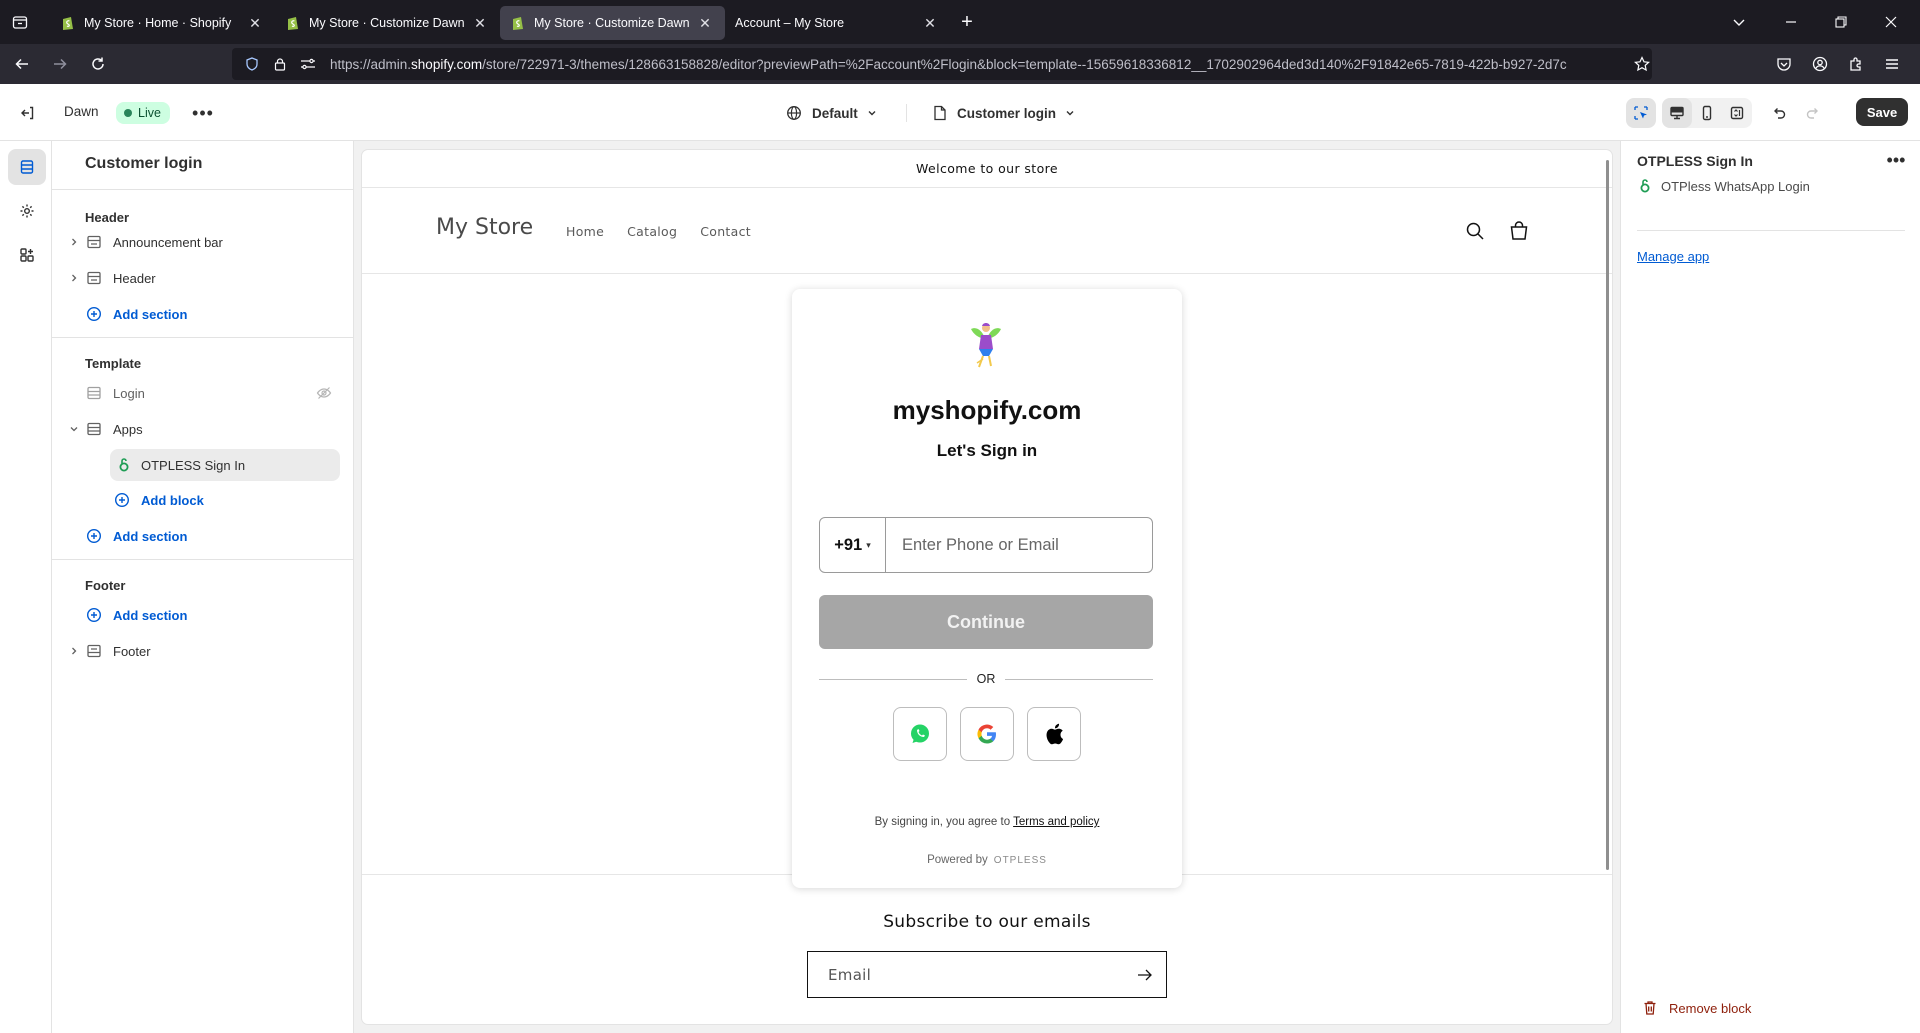 The image size is (1920, 1033). What do you see at coordinates (225, 465) in the screenshot?
I see `block-otpless-sign-in: OTPLESS Sign In` at bounding box center [225, 465].